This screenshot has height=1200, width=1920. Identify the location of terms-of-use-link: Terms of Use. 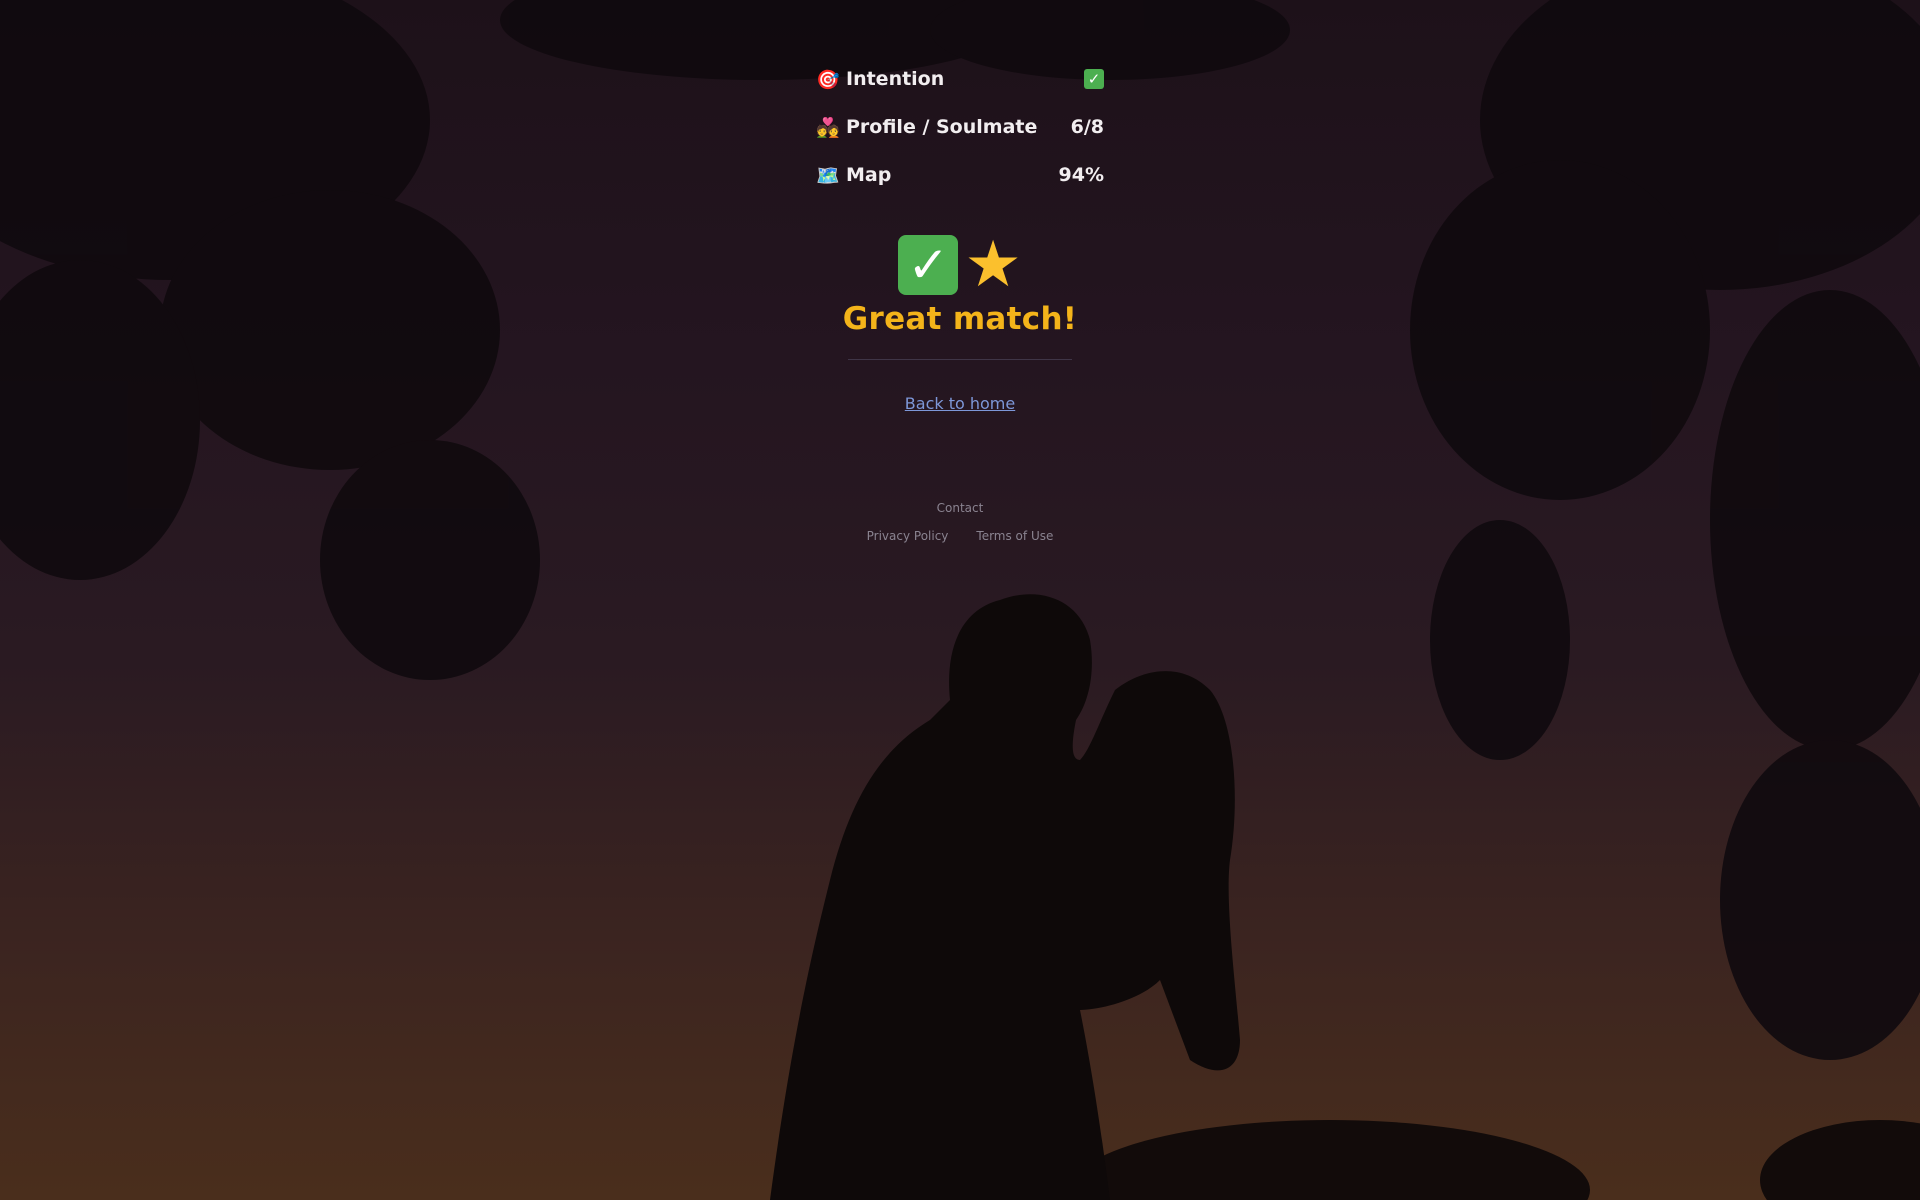
(1014, 536).